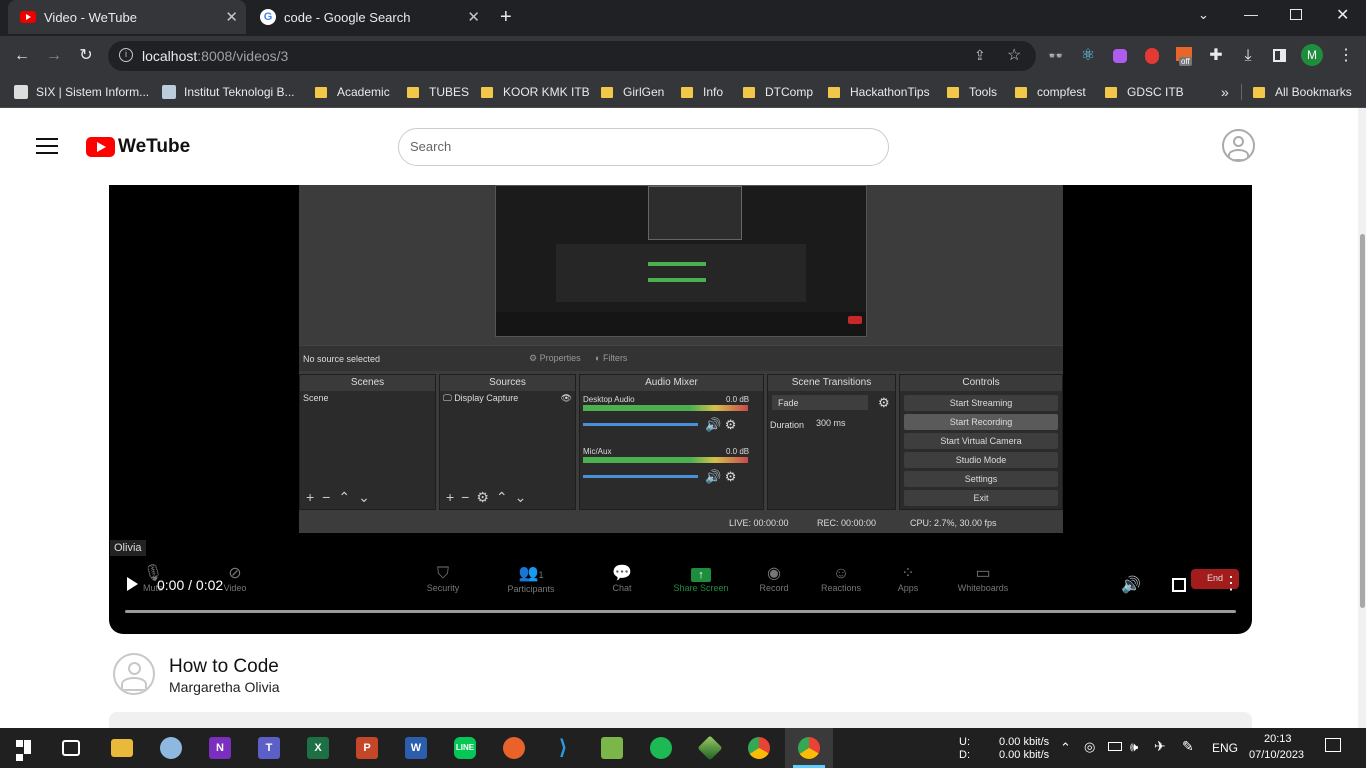 The image size is (1366, 768). Describe the element at coordinates (661, 748) in the screenshot. I see `spotify-icon` at that location.